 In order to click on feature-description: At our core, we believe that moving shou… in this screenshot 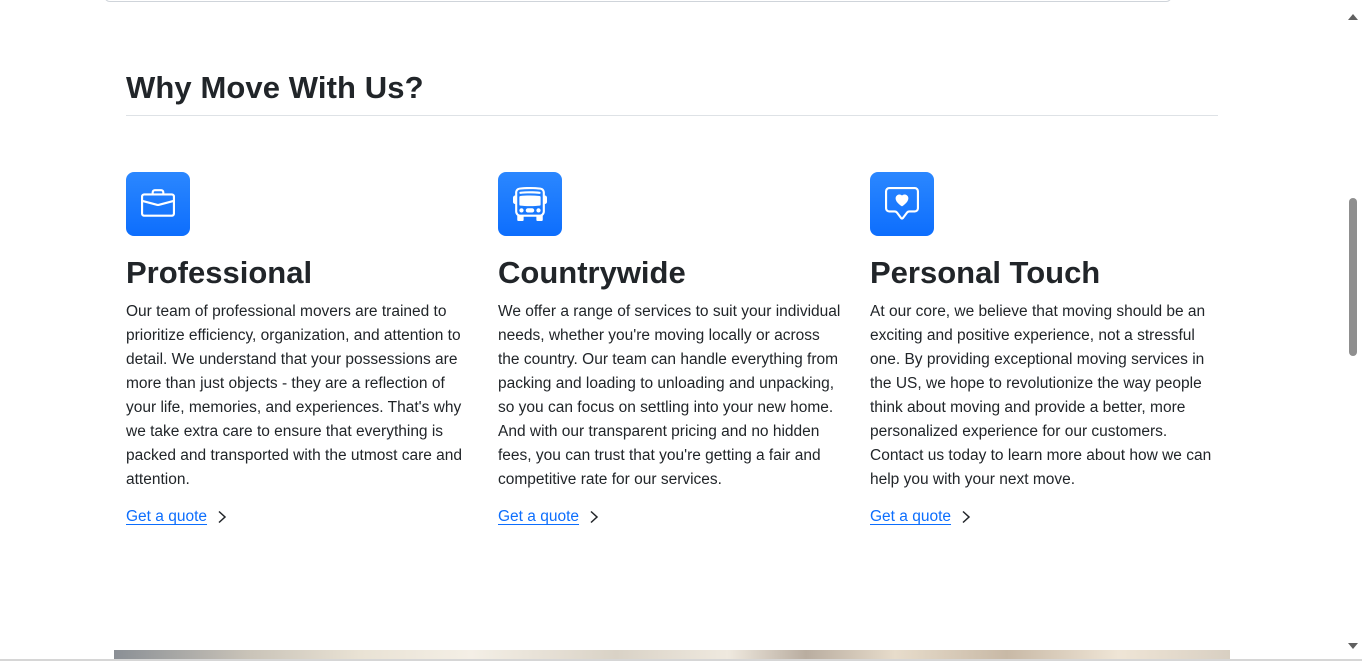, I will do `click(1041, 395)`.